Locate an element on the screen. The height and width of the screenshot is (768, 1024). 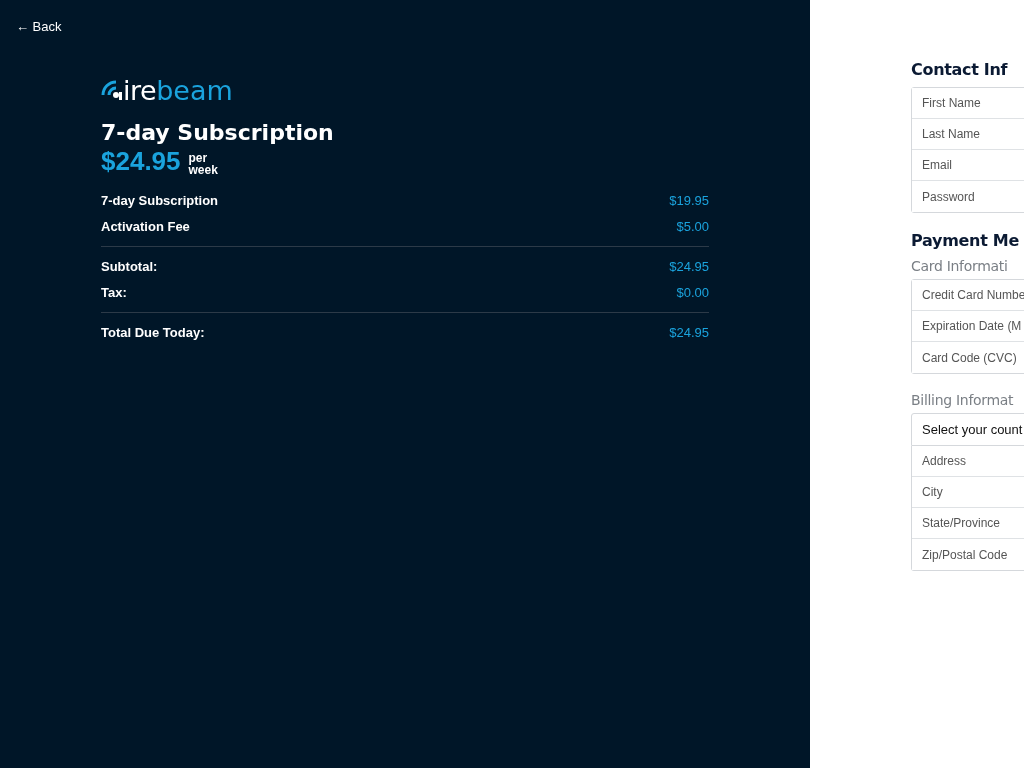
period-text: per is located at coordinates (198, 158).